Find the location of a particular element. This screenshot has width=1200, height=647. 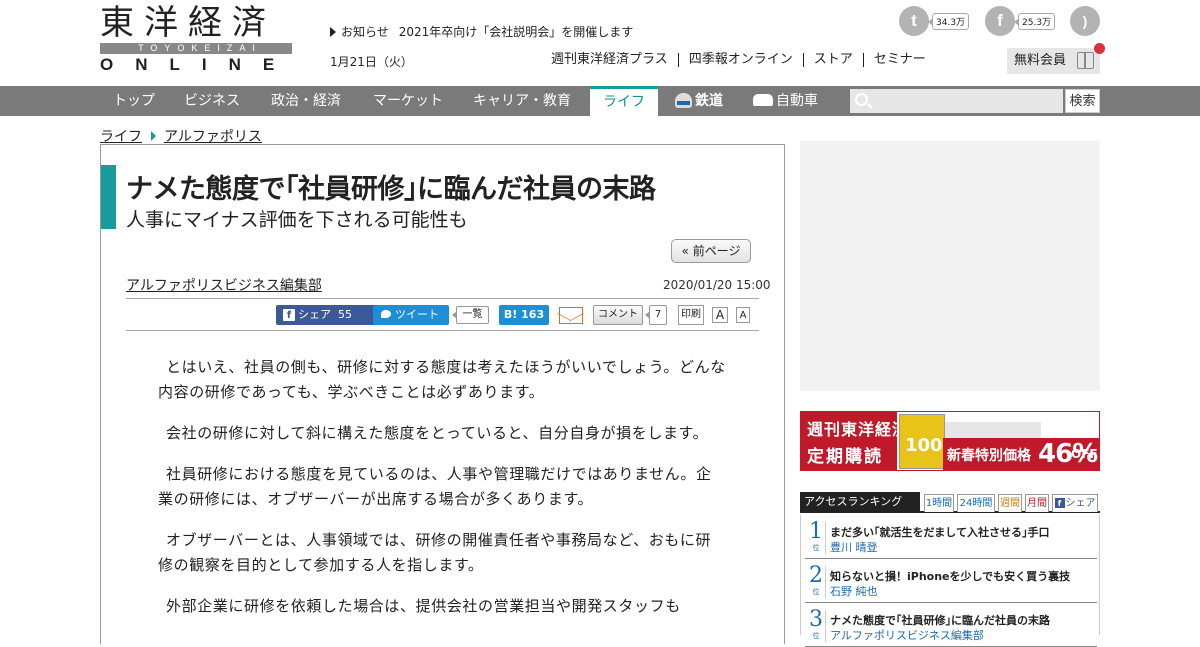

logo-kanji: 東洋経済 is located at coordinates (188, 23).